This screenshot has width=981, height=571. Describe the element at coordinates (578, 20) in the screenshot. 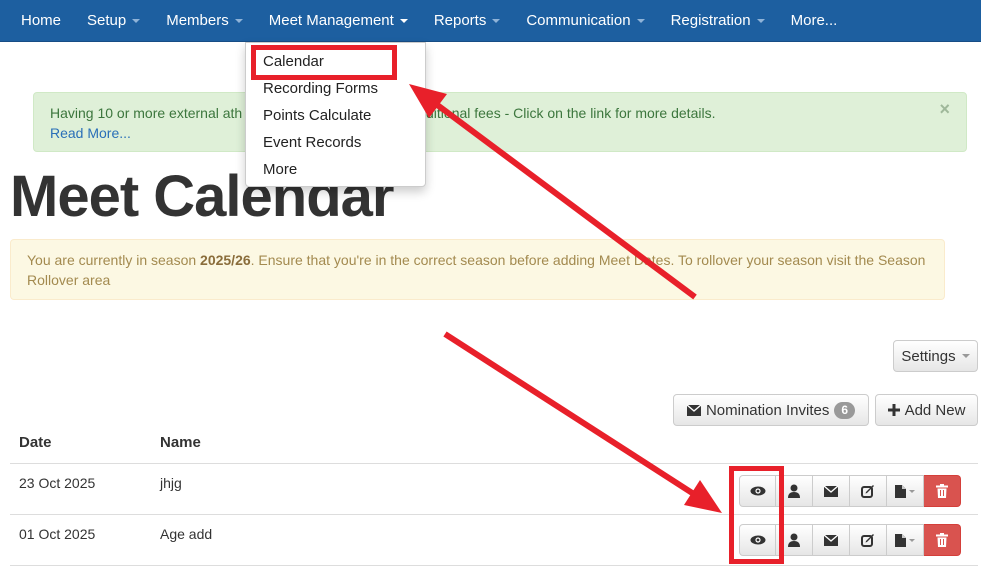

I see `nav-communication-label: Communication` at that location.